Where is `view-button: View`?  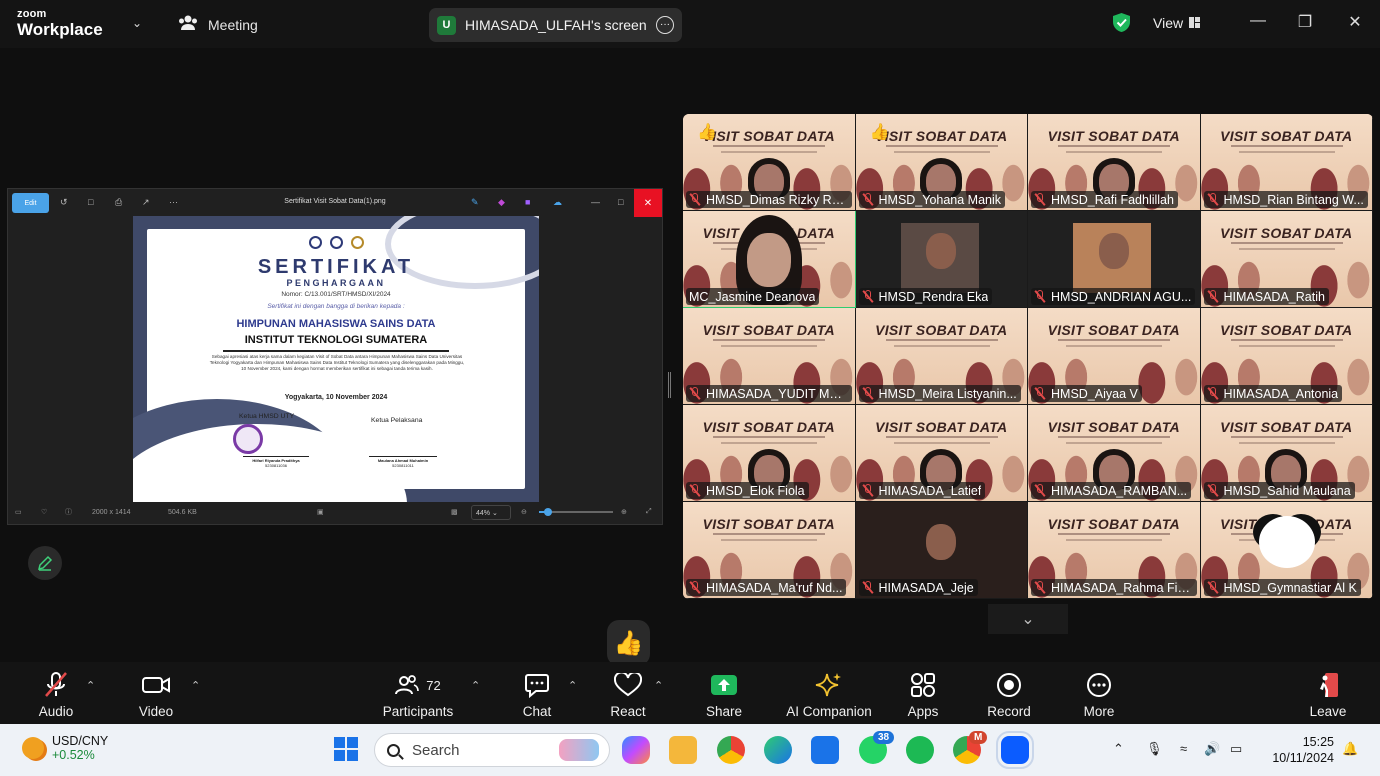 view-button: View is located at coordinates (1177, 23).